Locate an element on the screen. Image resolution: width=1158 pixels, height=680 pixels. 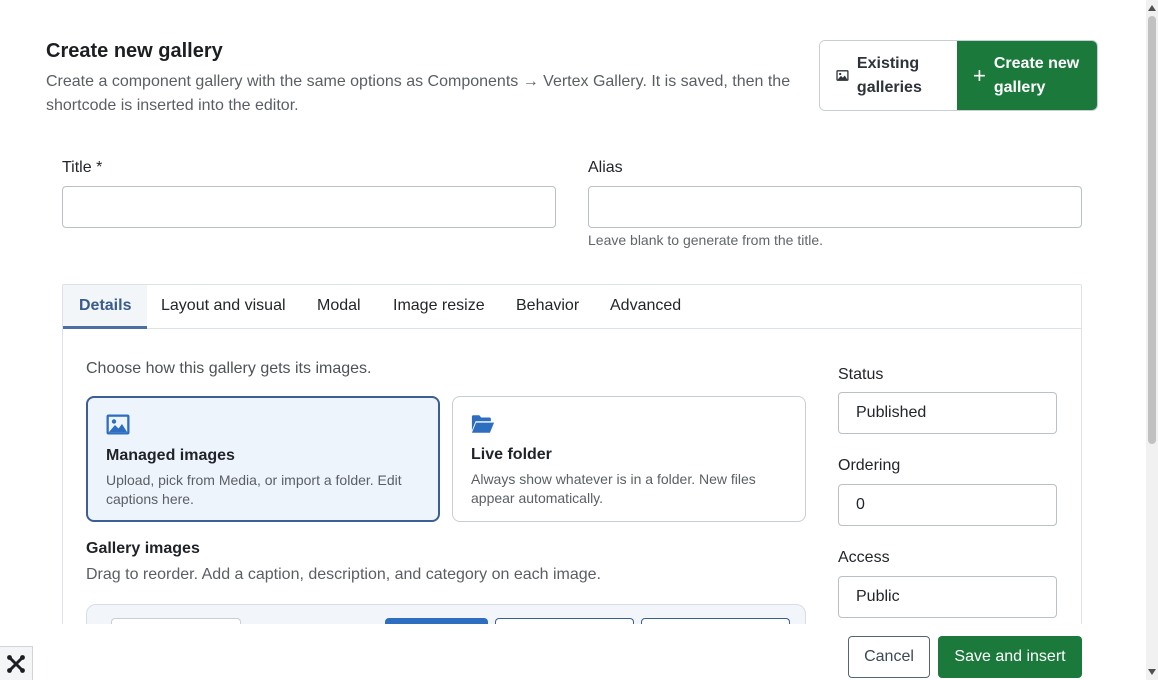
source-prompt: Choose how this gallery gets its images. is located at coordinates (229, 368).